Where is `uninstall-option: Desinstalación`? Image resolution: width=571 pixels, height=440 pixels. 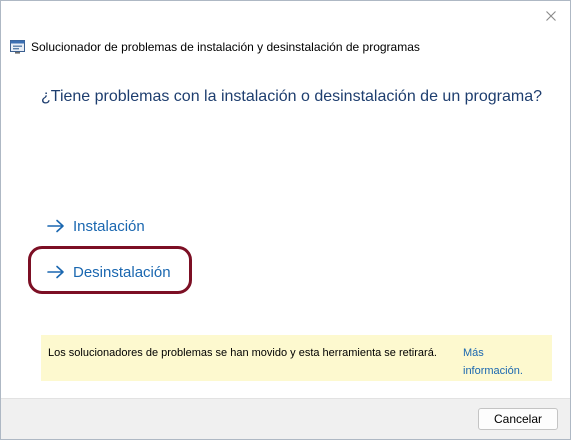 uninstall-option: Desinstalación is located at coordinates (109, 272).